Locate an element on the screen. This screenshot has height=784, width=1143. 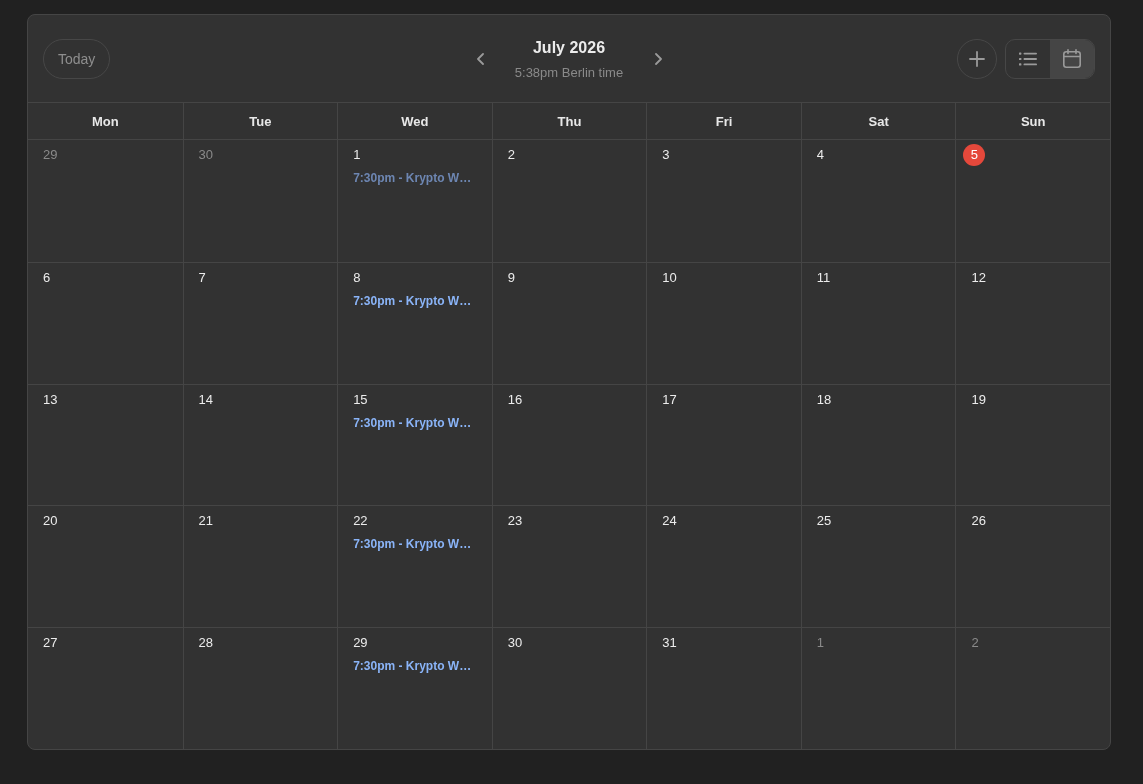
plus-icon is located at coordinates (977, 58).